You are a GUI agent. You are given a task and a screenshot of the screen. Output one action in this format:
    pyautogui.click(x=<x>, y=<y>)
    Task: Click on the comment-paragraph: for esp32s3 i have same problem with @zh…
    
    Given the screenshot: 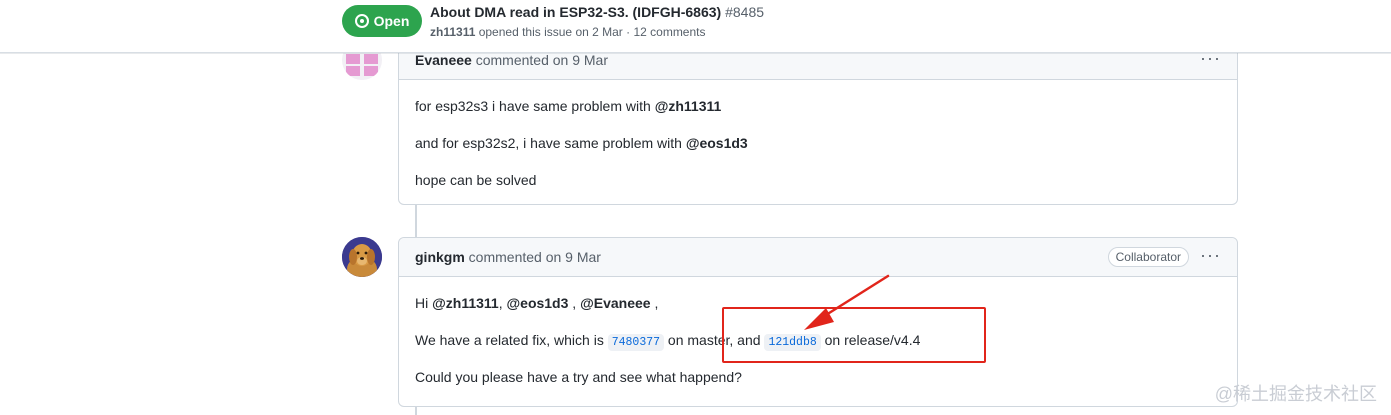 What is the action you would take?
    pyautogui.click(x=581, y=114)
    